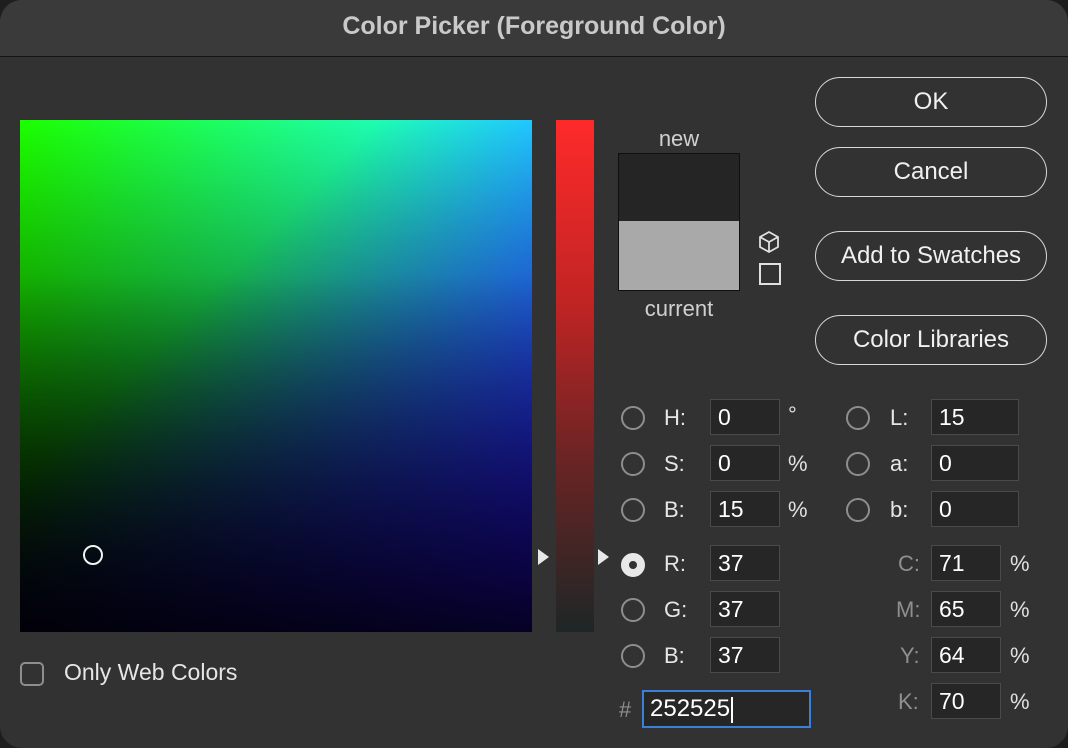 The width and height of the screenshot is (1068, 748). Describe the element at coordinates (966, 701) in the screenshot. I see `k-input: 70` at that location.